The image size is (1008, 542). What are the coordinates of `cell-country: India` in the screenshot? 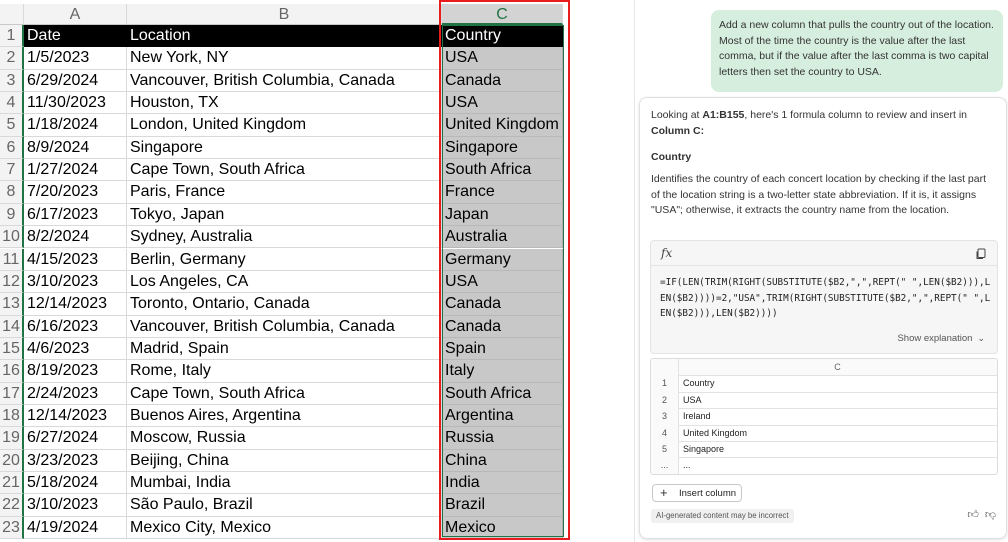 It's located at (502, 483).